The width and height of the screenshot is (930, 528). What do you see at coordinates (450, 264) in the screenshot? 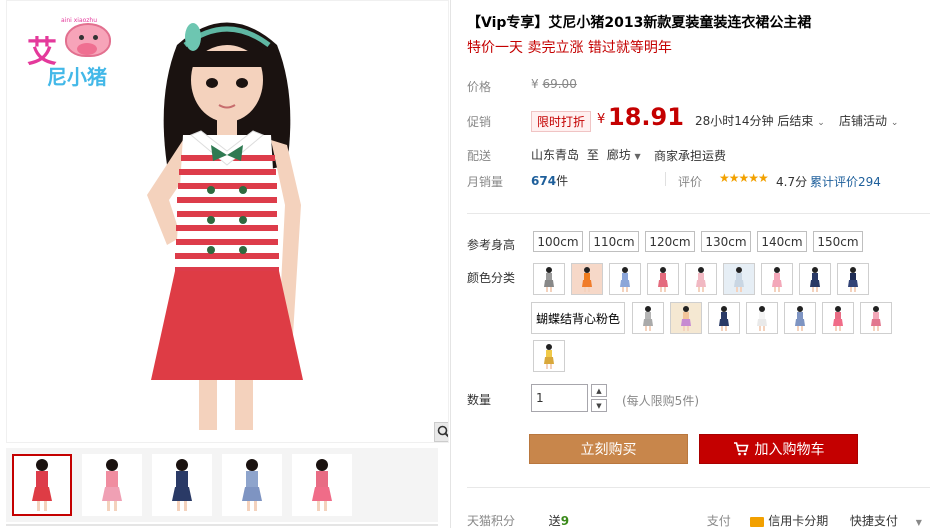
I see `vertical-divider` at bounding box center [450, 264].